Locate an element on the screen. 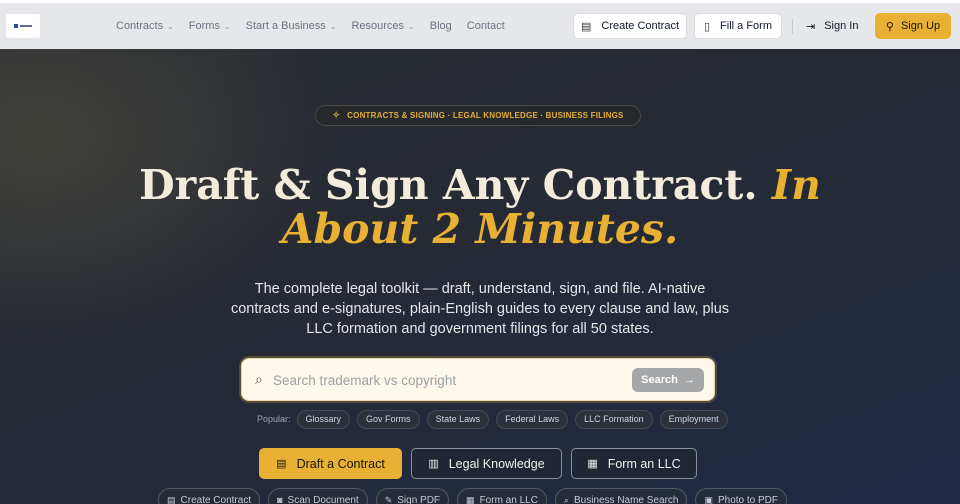 The height and width of the screenshot is (504, 960). nav-contact: Contact is located at coordinates (486, 26).